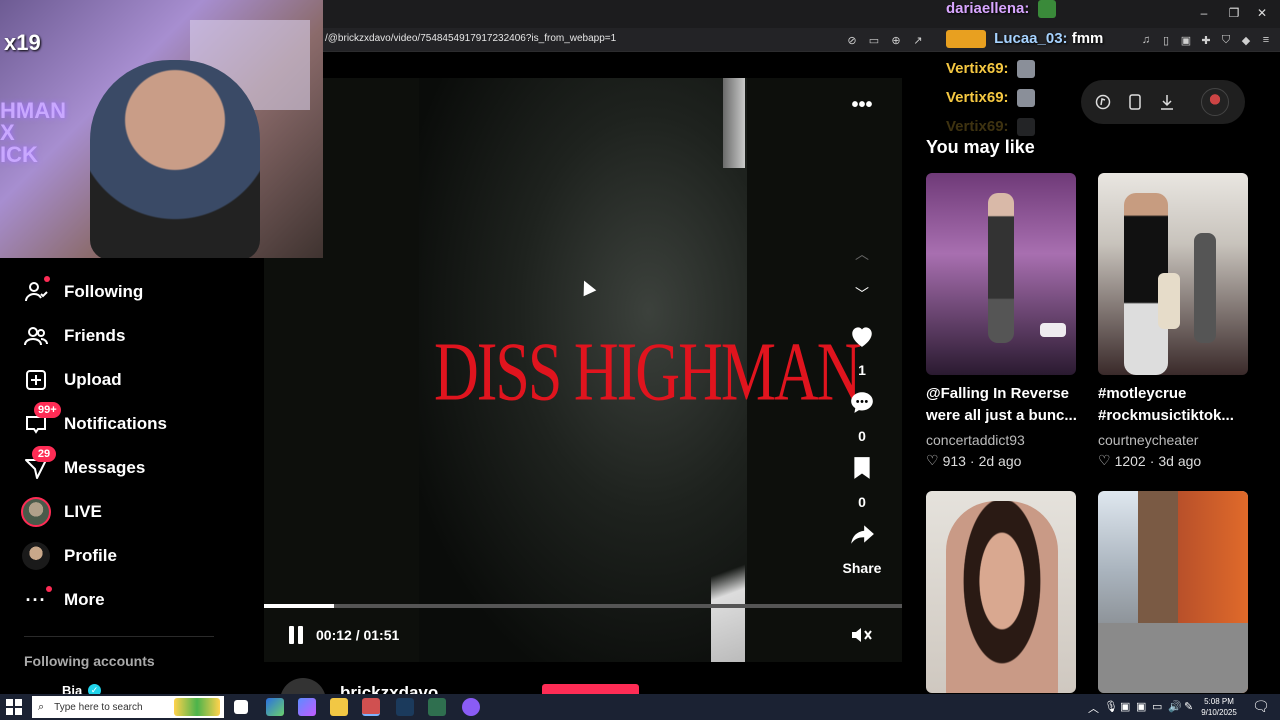 This screenshot has height=720, width=1280. I want to click on sidebar-item-profile: Profile, so click(68, 556).